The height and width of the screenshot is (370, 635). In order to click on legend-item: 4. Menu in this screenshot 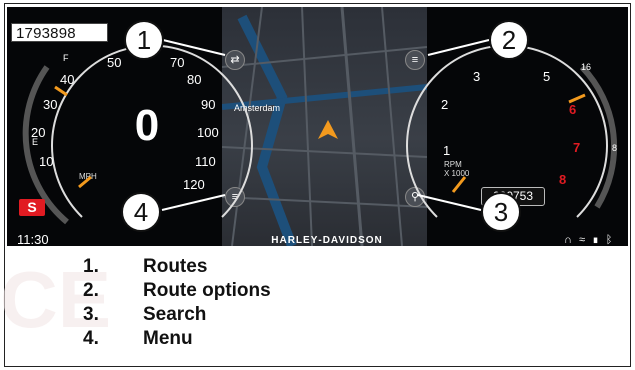, I will do `click(177, 339)`.